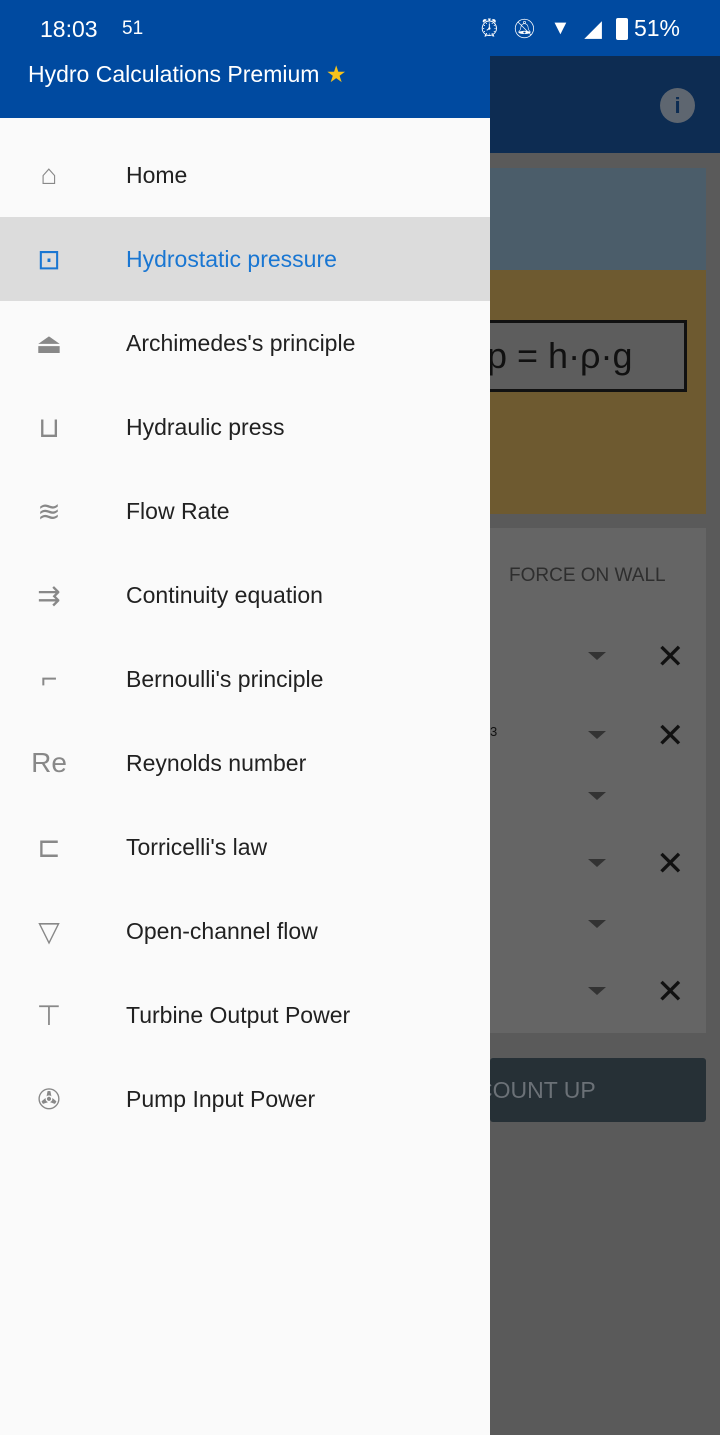 The height and width of the screenshot is (1435, 720). What do you see at coordinates (245, 175) in the screenshot?
I see `drawer-item-home: ⌂ Home` at bounding box center [245, 175].